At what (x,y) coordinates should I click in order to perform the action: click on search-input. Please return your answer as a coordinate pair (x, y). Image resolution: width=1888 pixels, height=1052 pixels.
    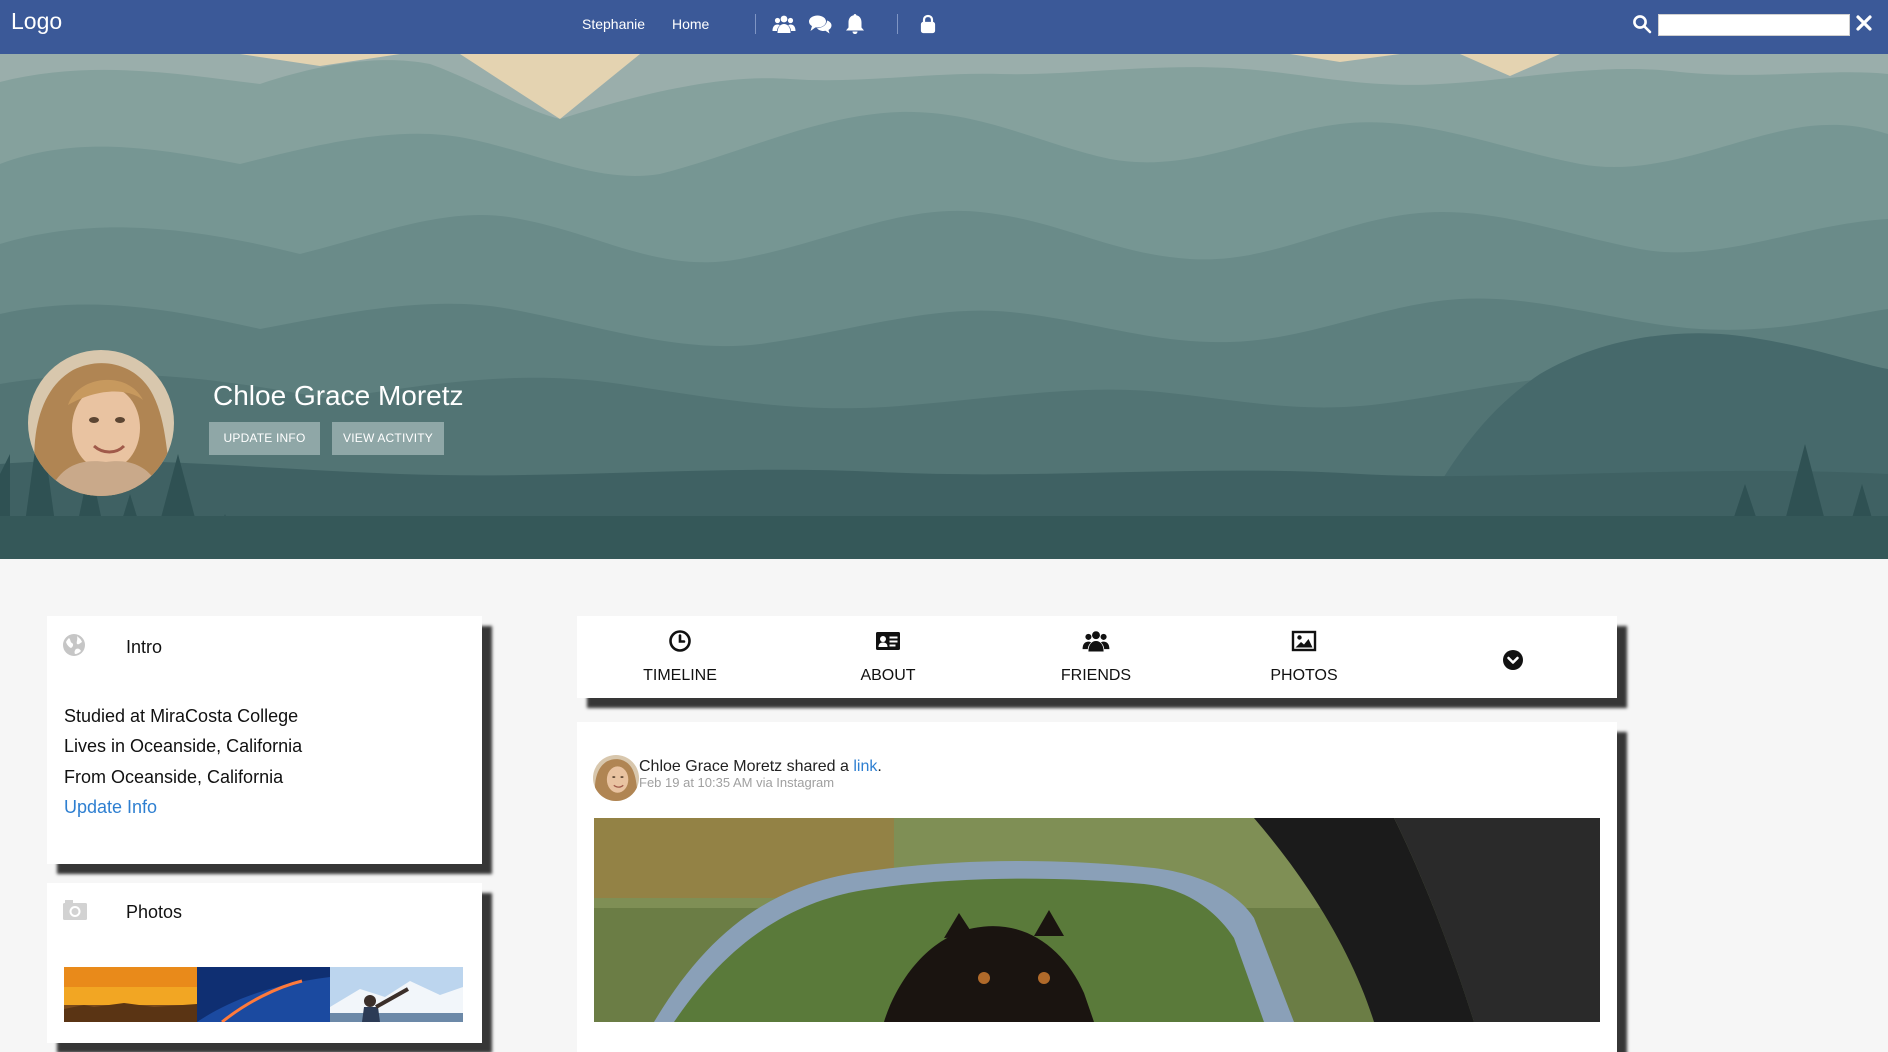
    Looking at the image, I should click on (1754, 25).